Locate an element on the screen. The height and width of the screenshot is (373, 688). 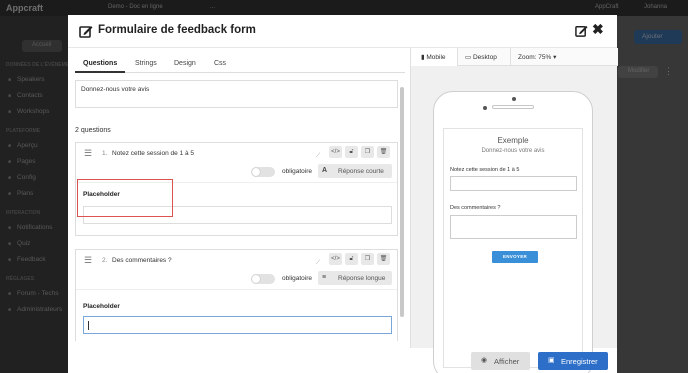
placeholder-input is located at coordinates (237, 325).